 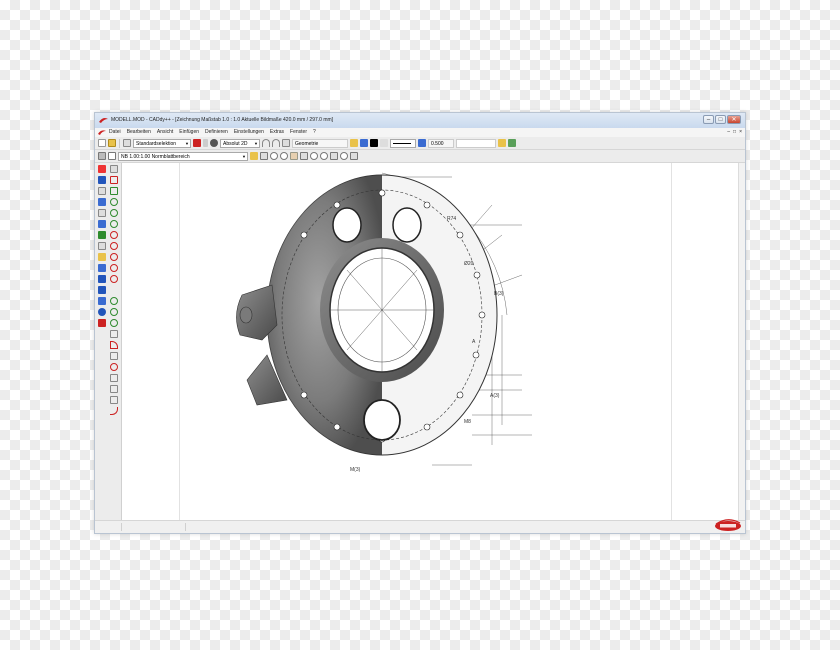 What do you see at coordinates (741, 342) in the screenshot?
I see `vertical-scrollbar` at bounding box center [741, 342].